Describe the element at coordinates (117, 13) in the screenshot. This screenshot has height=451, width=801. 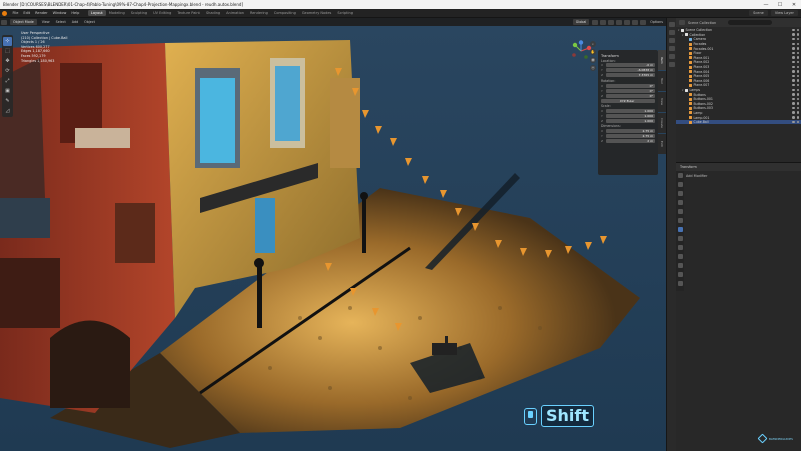
I see `tab-modeling: Modeling` at that location.